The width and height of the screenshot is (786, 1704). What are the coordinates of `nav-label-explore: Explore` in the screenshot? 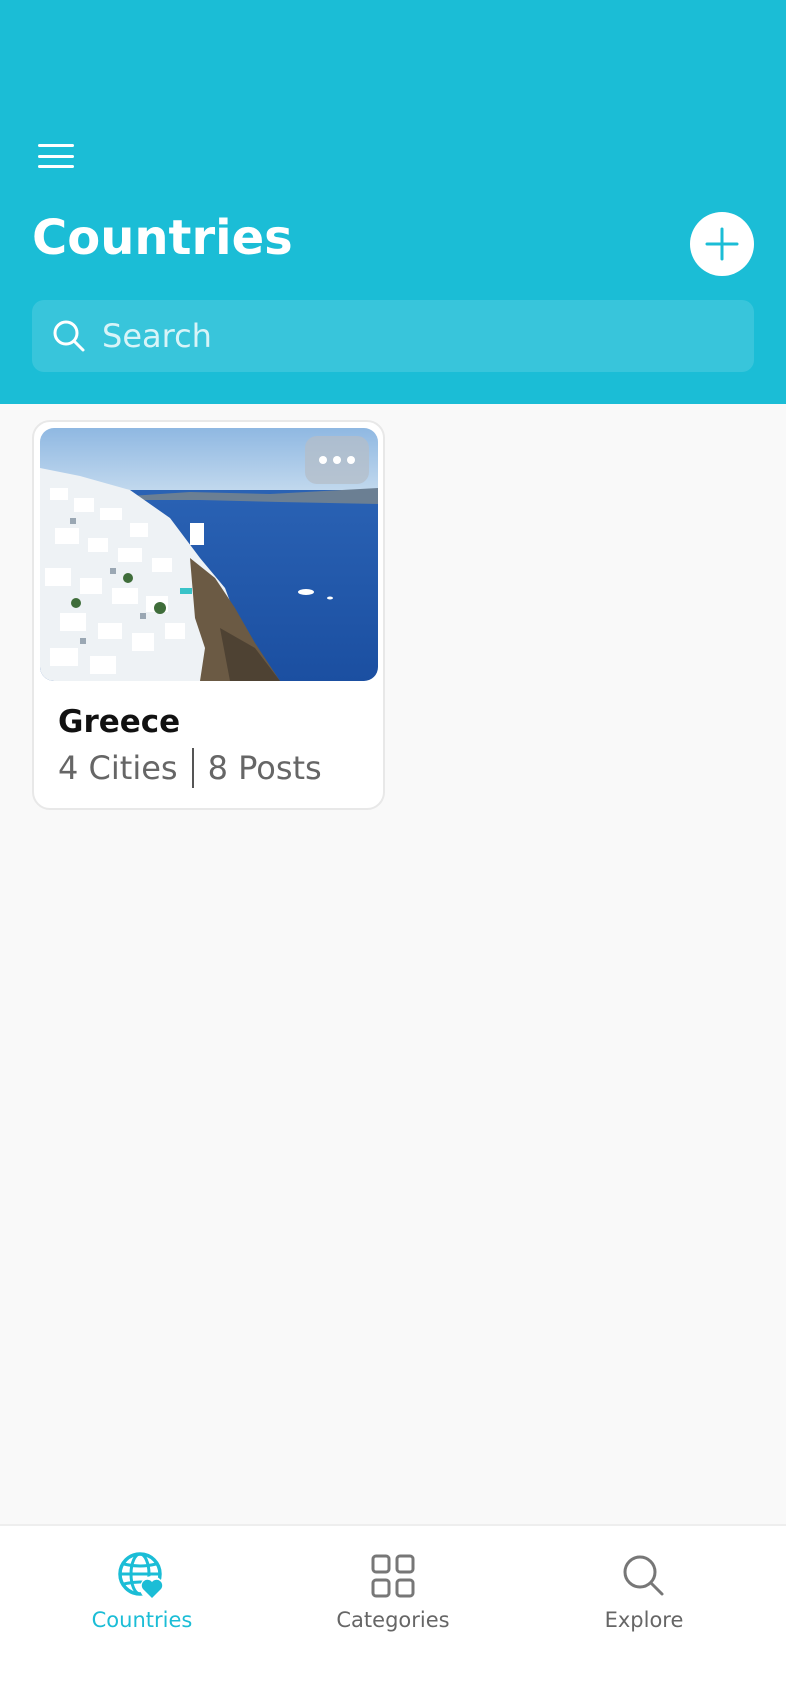 It's located at (644, 1620).